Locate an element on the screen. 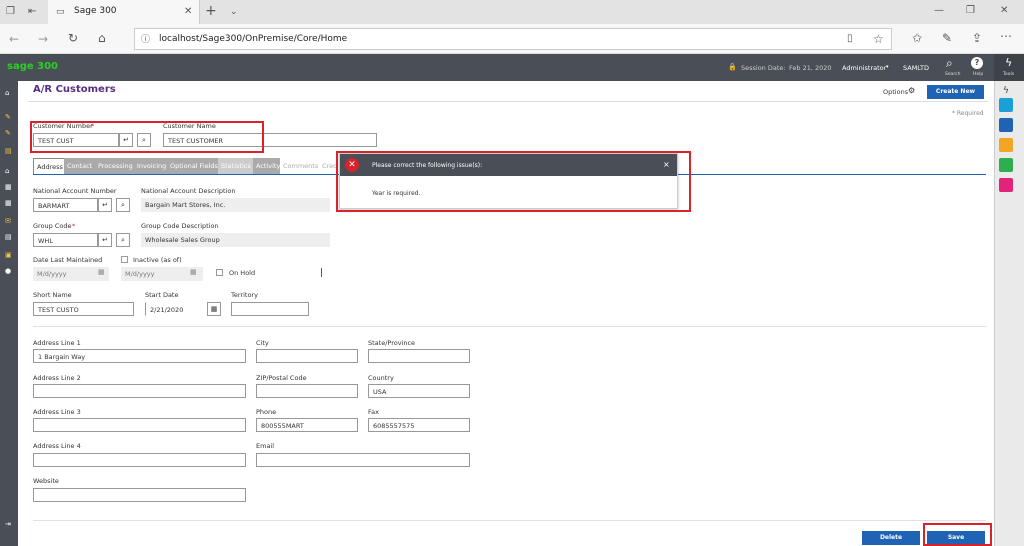 The height and width of the screenshot is (546, 1024). address-line-2-label: Address Line 2 is located at coordinates (57, 378).